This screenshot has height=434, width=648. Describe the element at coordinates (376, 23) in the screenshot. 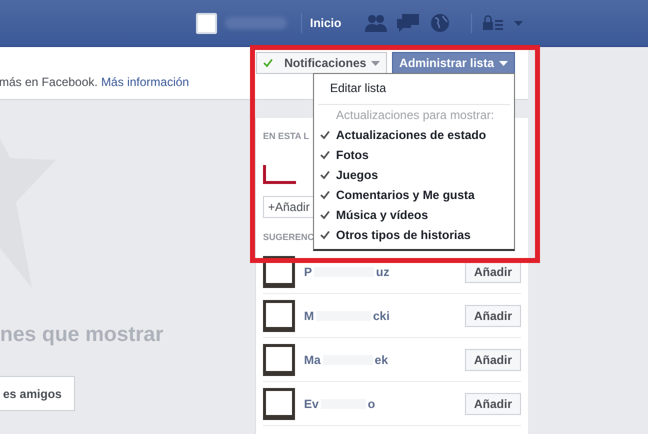

I see `friends-icon` at that location.